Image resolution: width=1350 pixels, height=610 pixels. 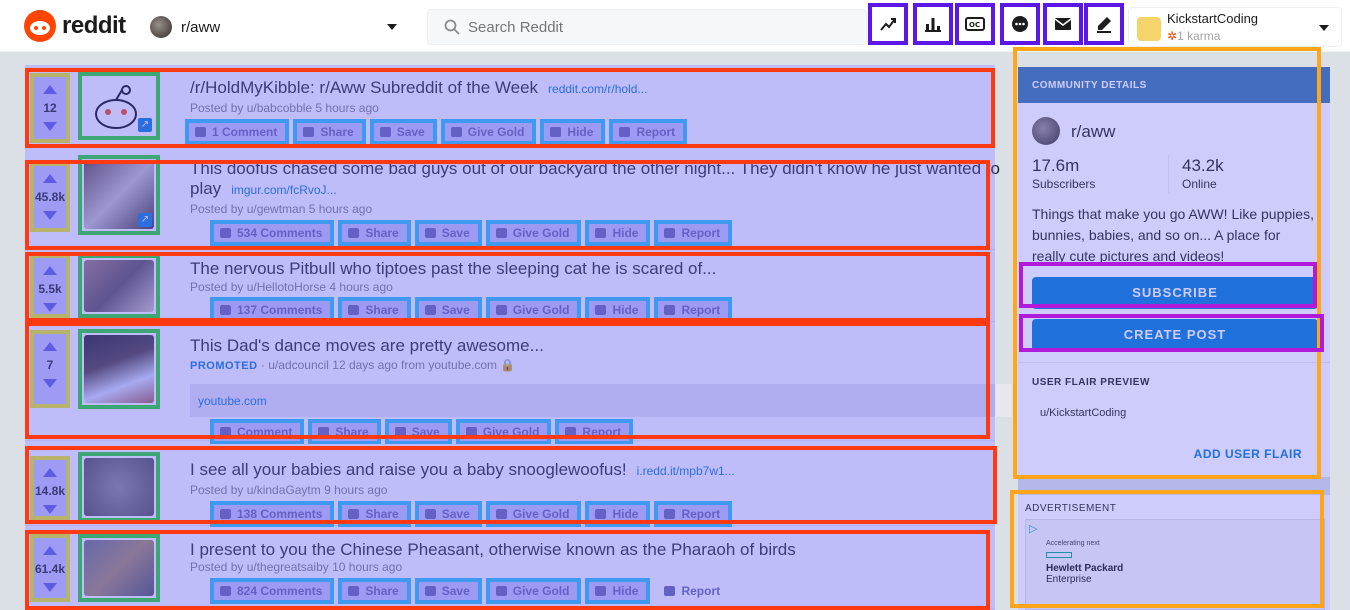 I want to click on promo-link: youtube.com, so click(x=601, y=400).